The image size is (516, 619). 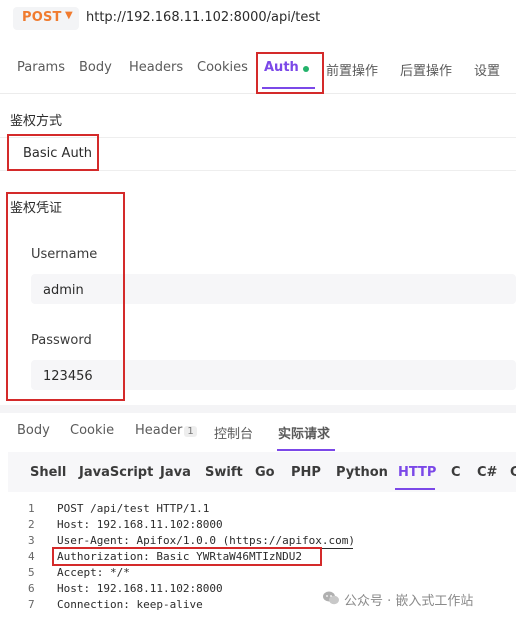 What do you see at coordinates (290, 73) in the screenshot?
I see `highlight-auth-tab` at bounding box center [290, 73].